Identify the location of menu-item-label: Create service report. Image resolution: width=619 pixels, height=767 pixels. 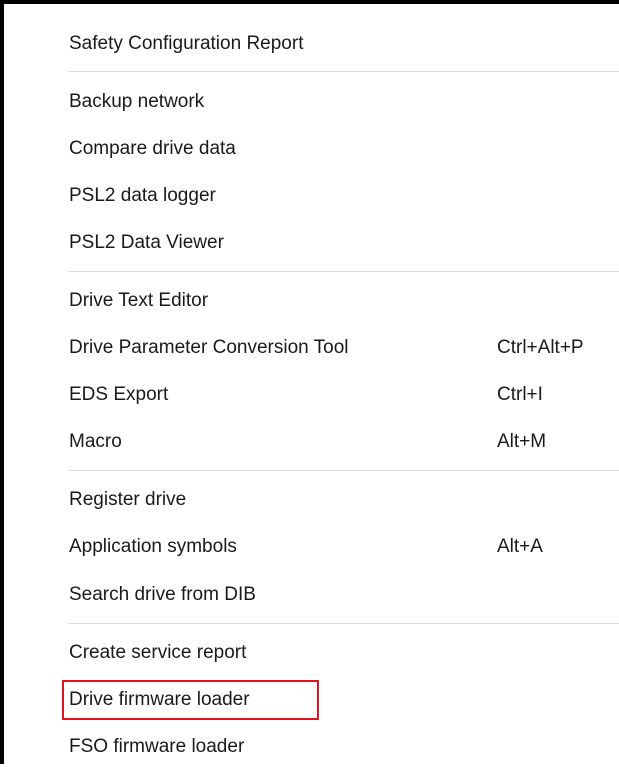
(158, 652).